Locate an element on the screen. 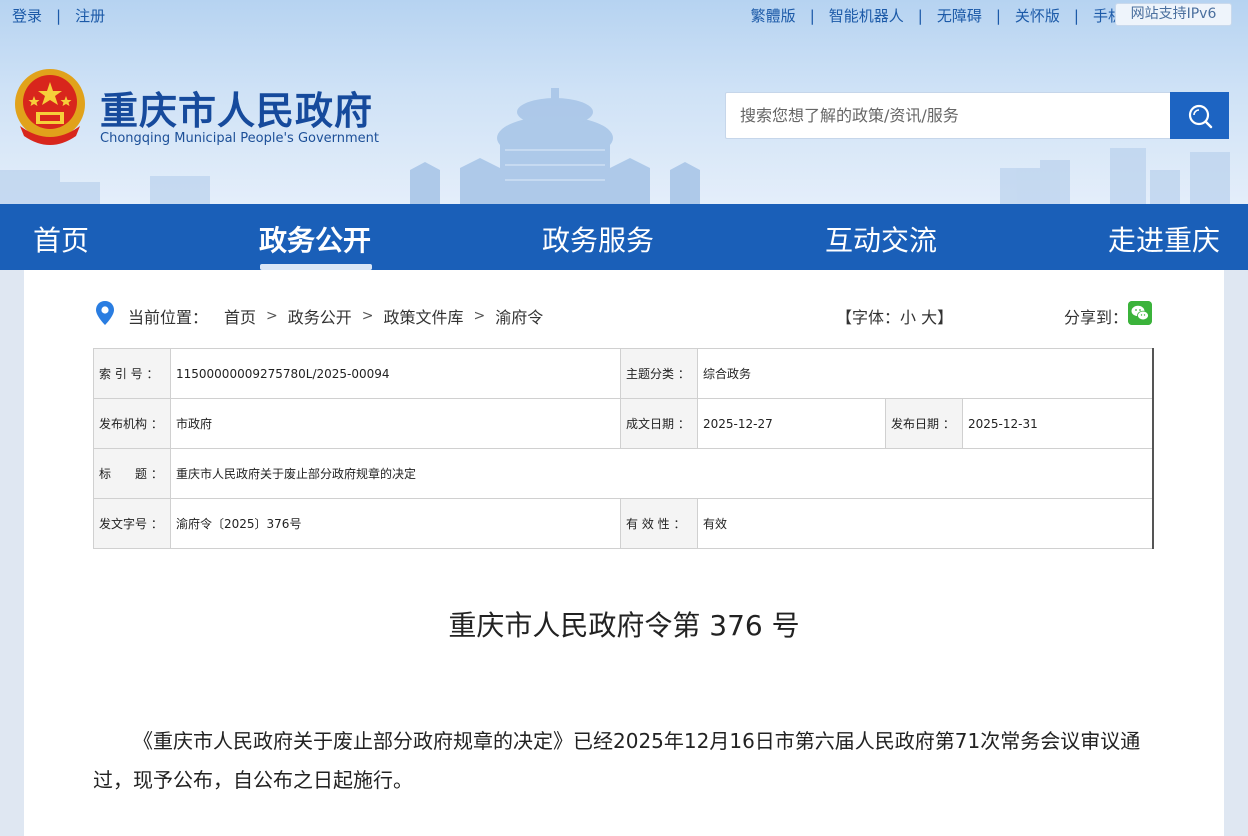 This screenshot has width=1248, height=836. national-emblem-icon is located at coordinates (50, 107).